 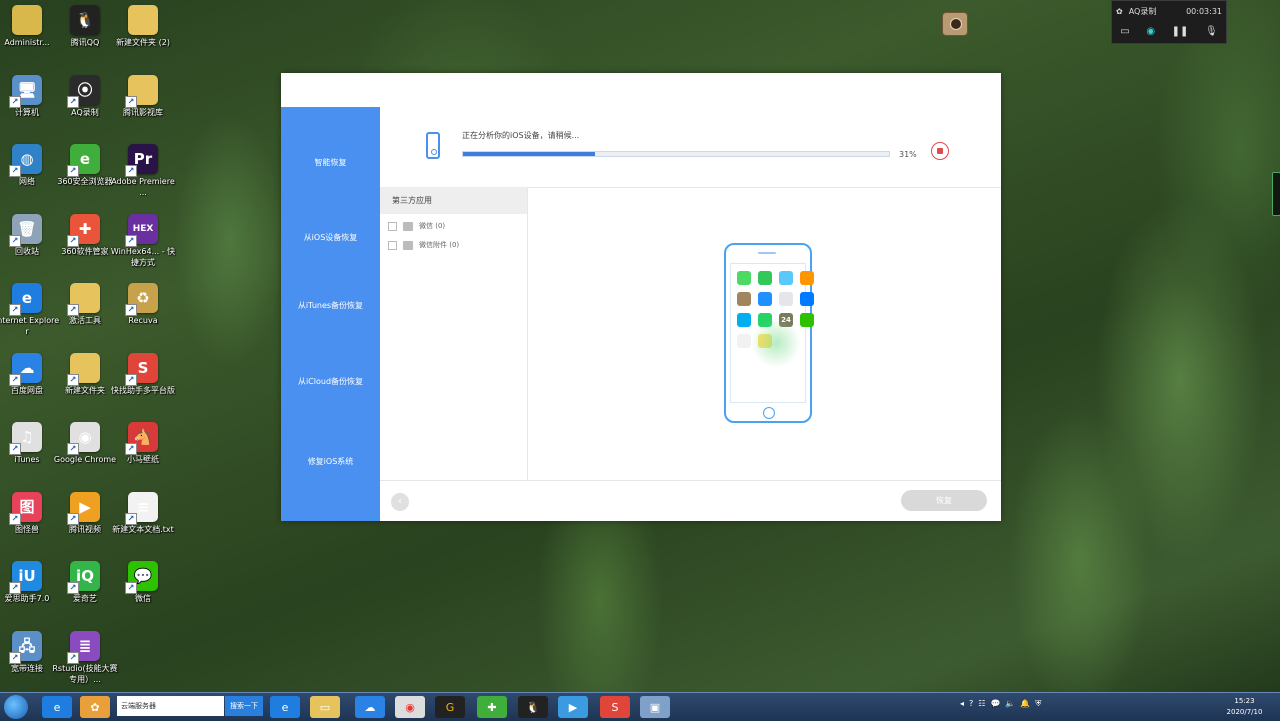 I want to click on pause-icon: ❚❚, so click(x=1180, y=31).